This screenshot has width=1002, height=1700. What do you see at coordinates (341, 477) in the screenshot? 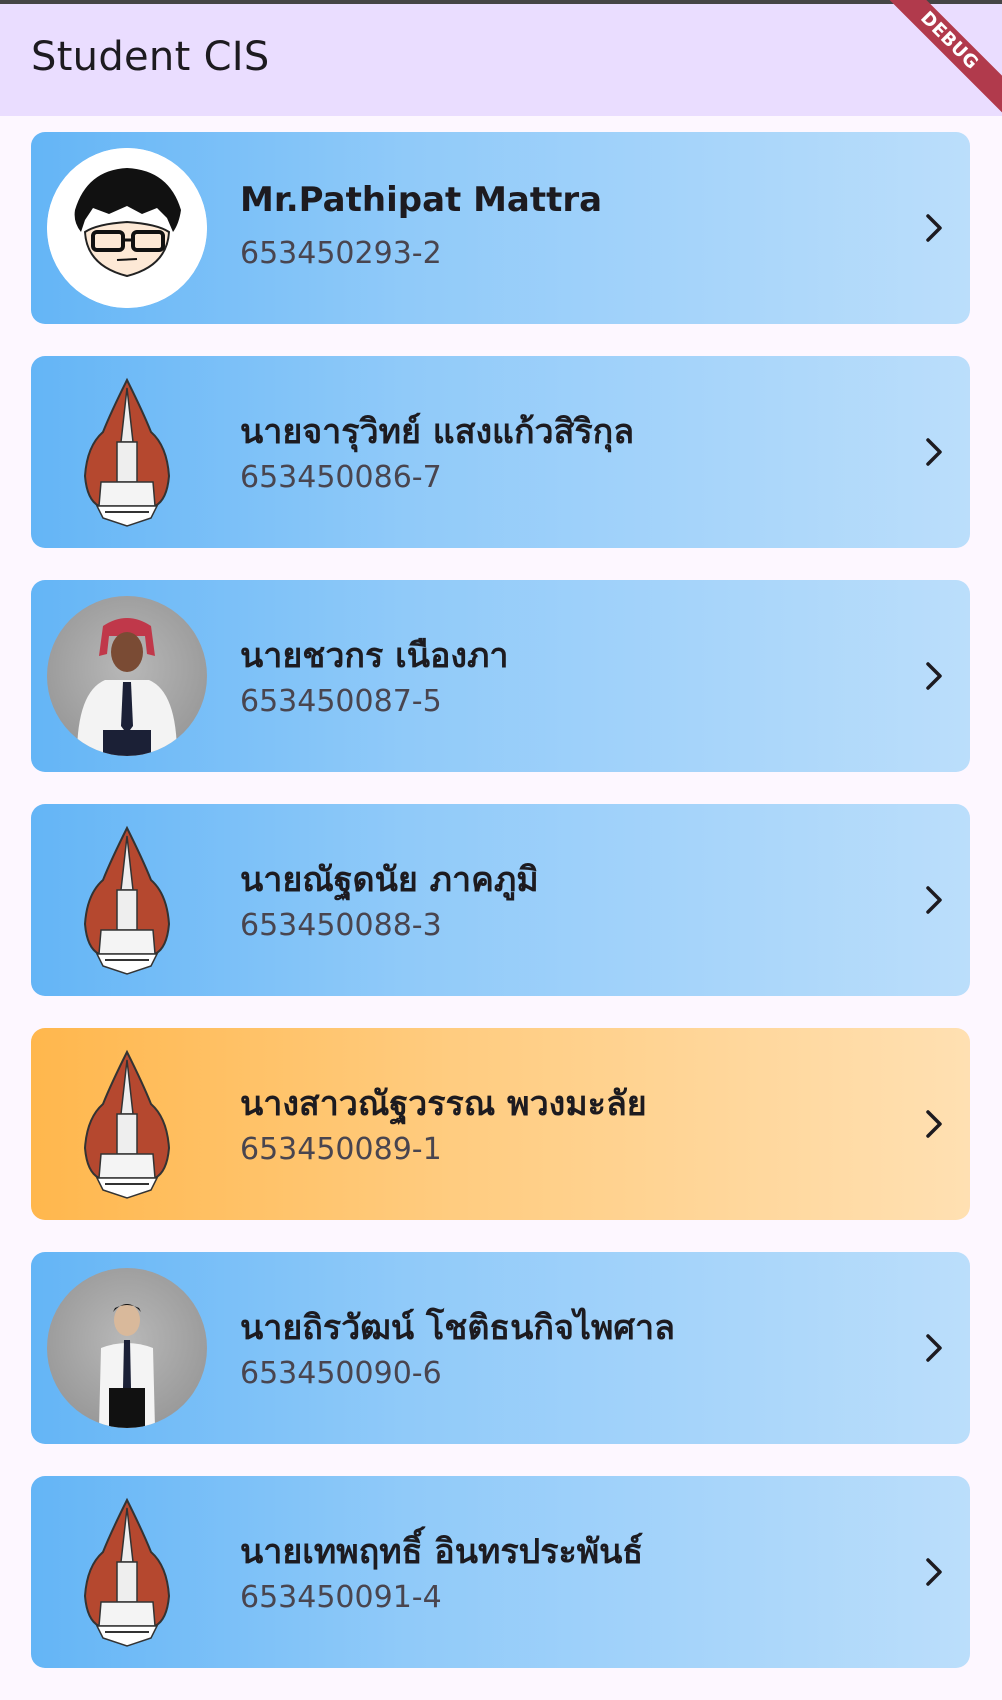
I see `student-id: 653450086-7` at bounding box center [341, 477].